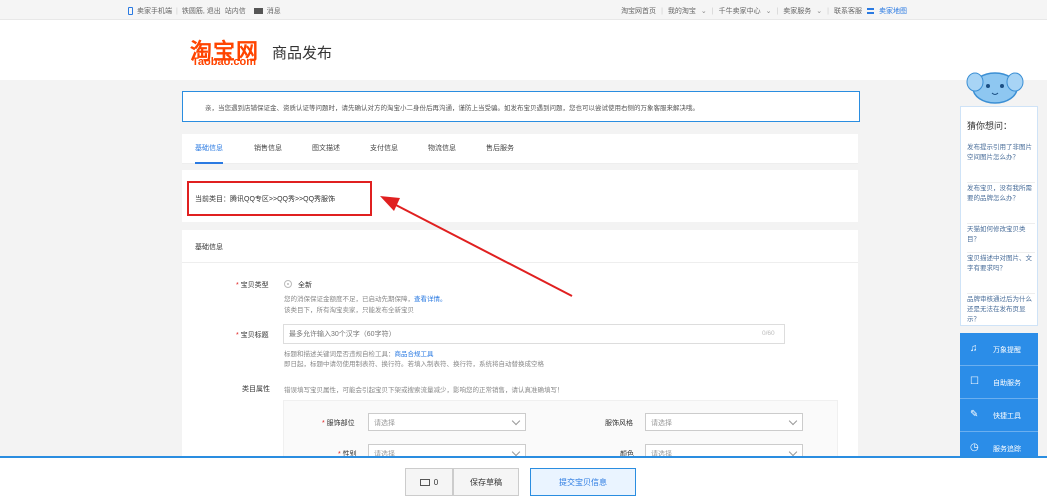  What do you see at coordinates (288, 284) in the screenshot?
I see `new-item-radio` at bounding box center [288, 284].